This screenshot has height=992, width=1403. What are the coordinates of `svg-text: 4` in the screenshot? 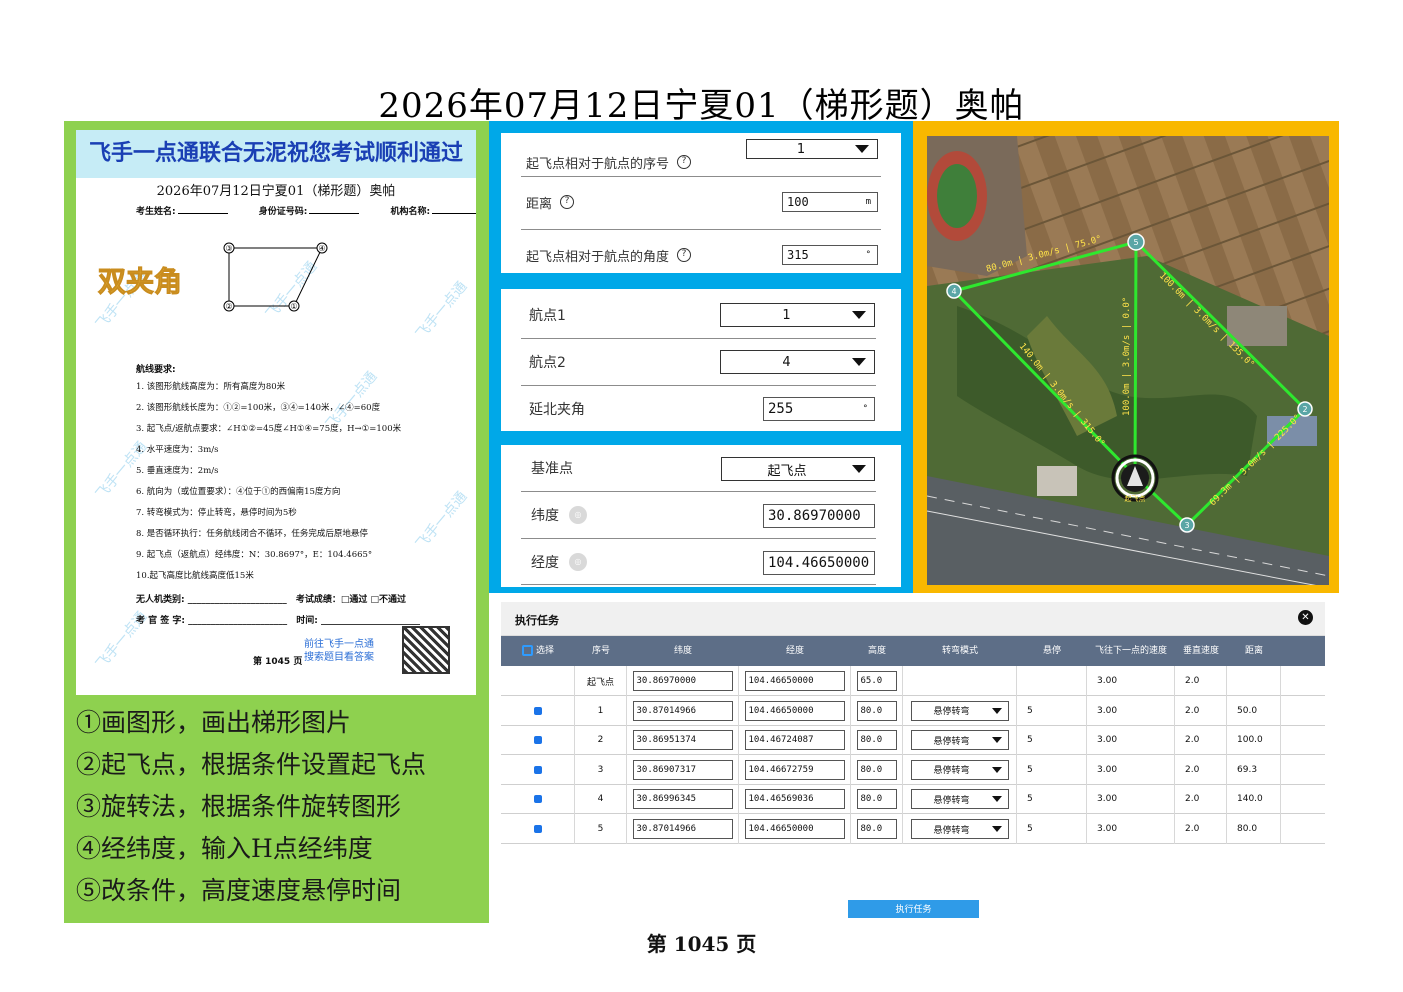 It's located at (953, 291).